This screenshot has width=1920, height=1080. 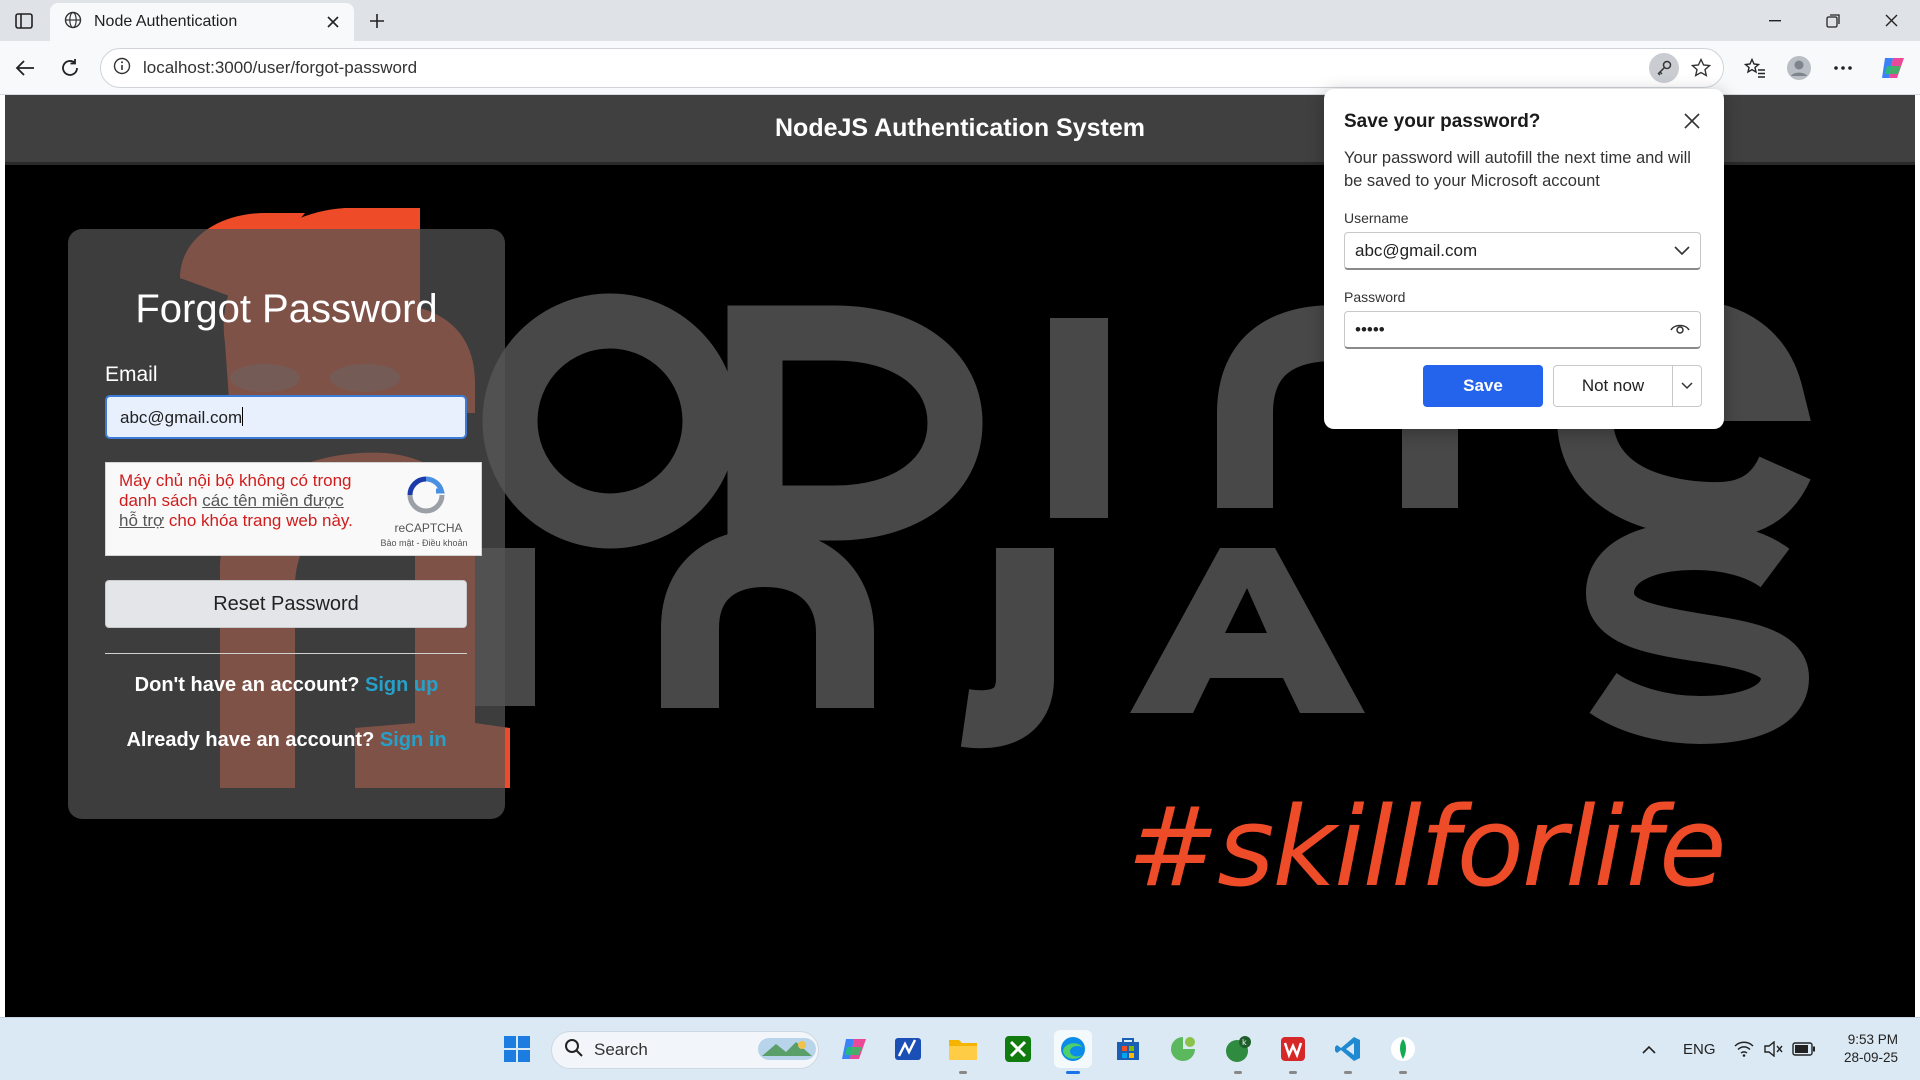 I want to click on system-clock: 9:53 PM 28-09-25, so click(x=1871, y=1049).